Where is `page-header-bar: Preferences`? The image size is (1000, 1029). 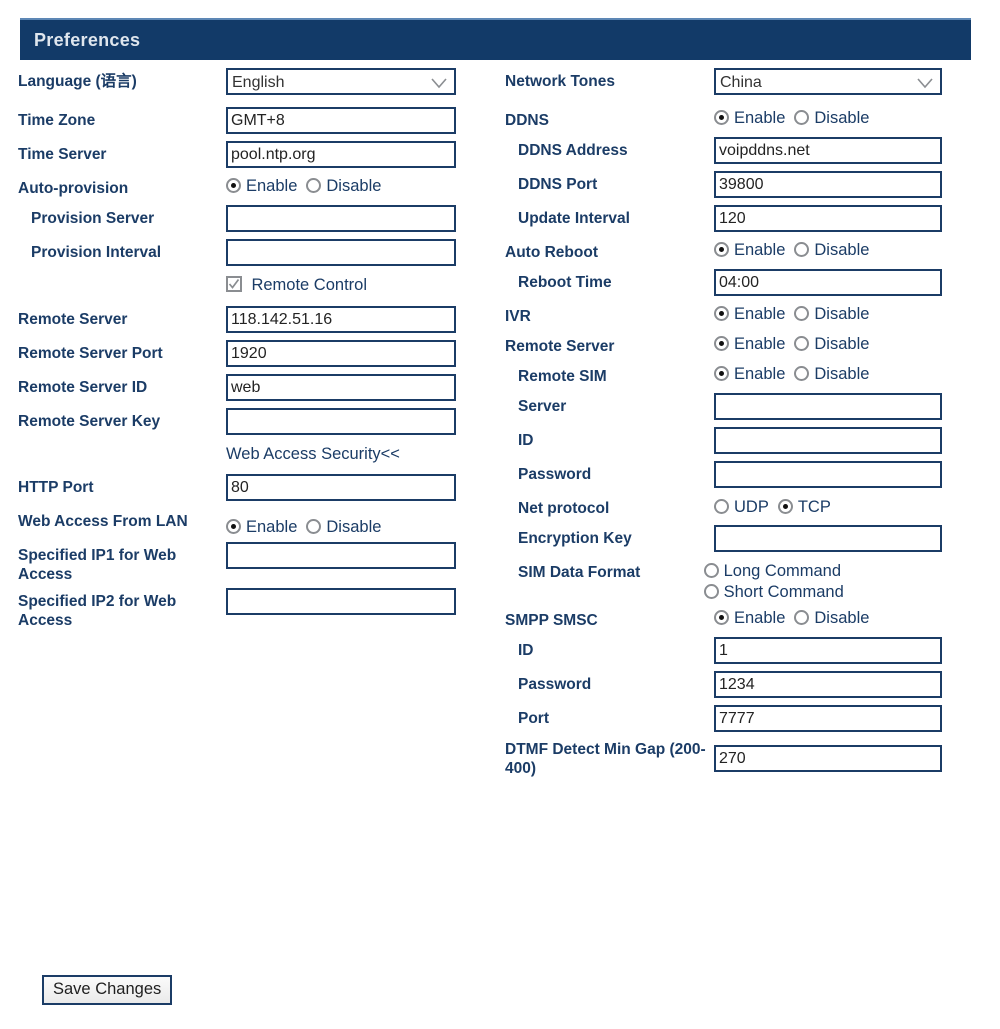
page-header-bar: Preferences is located at coordinates (495, 39).